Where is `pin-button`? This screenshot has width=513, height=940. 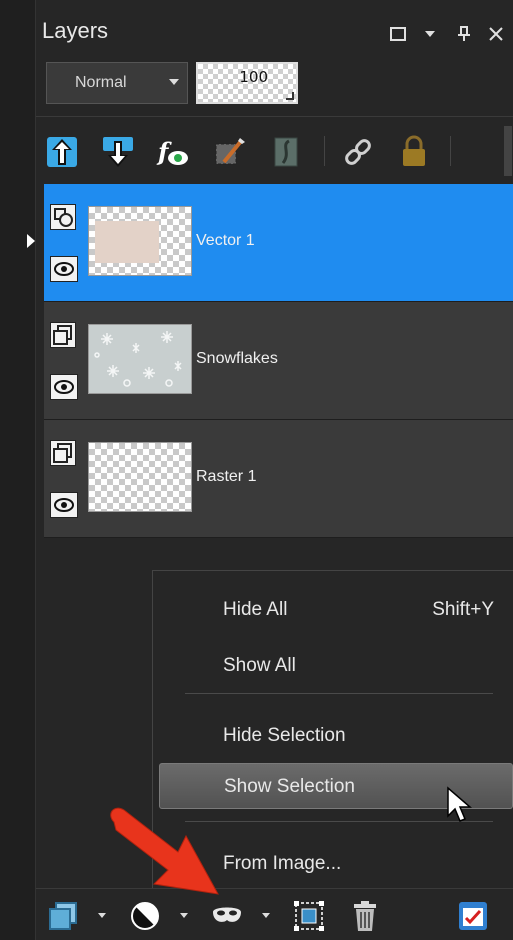
pin-button is located at coordinates (464, 34).